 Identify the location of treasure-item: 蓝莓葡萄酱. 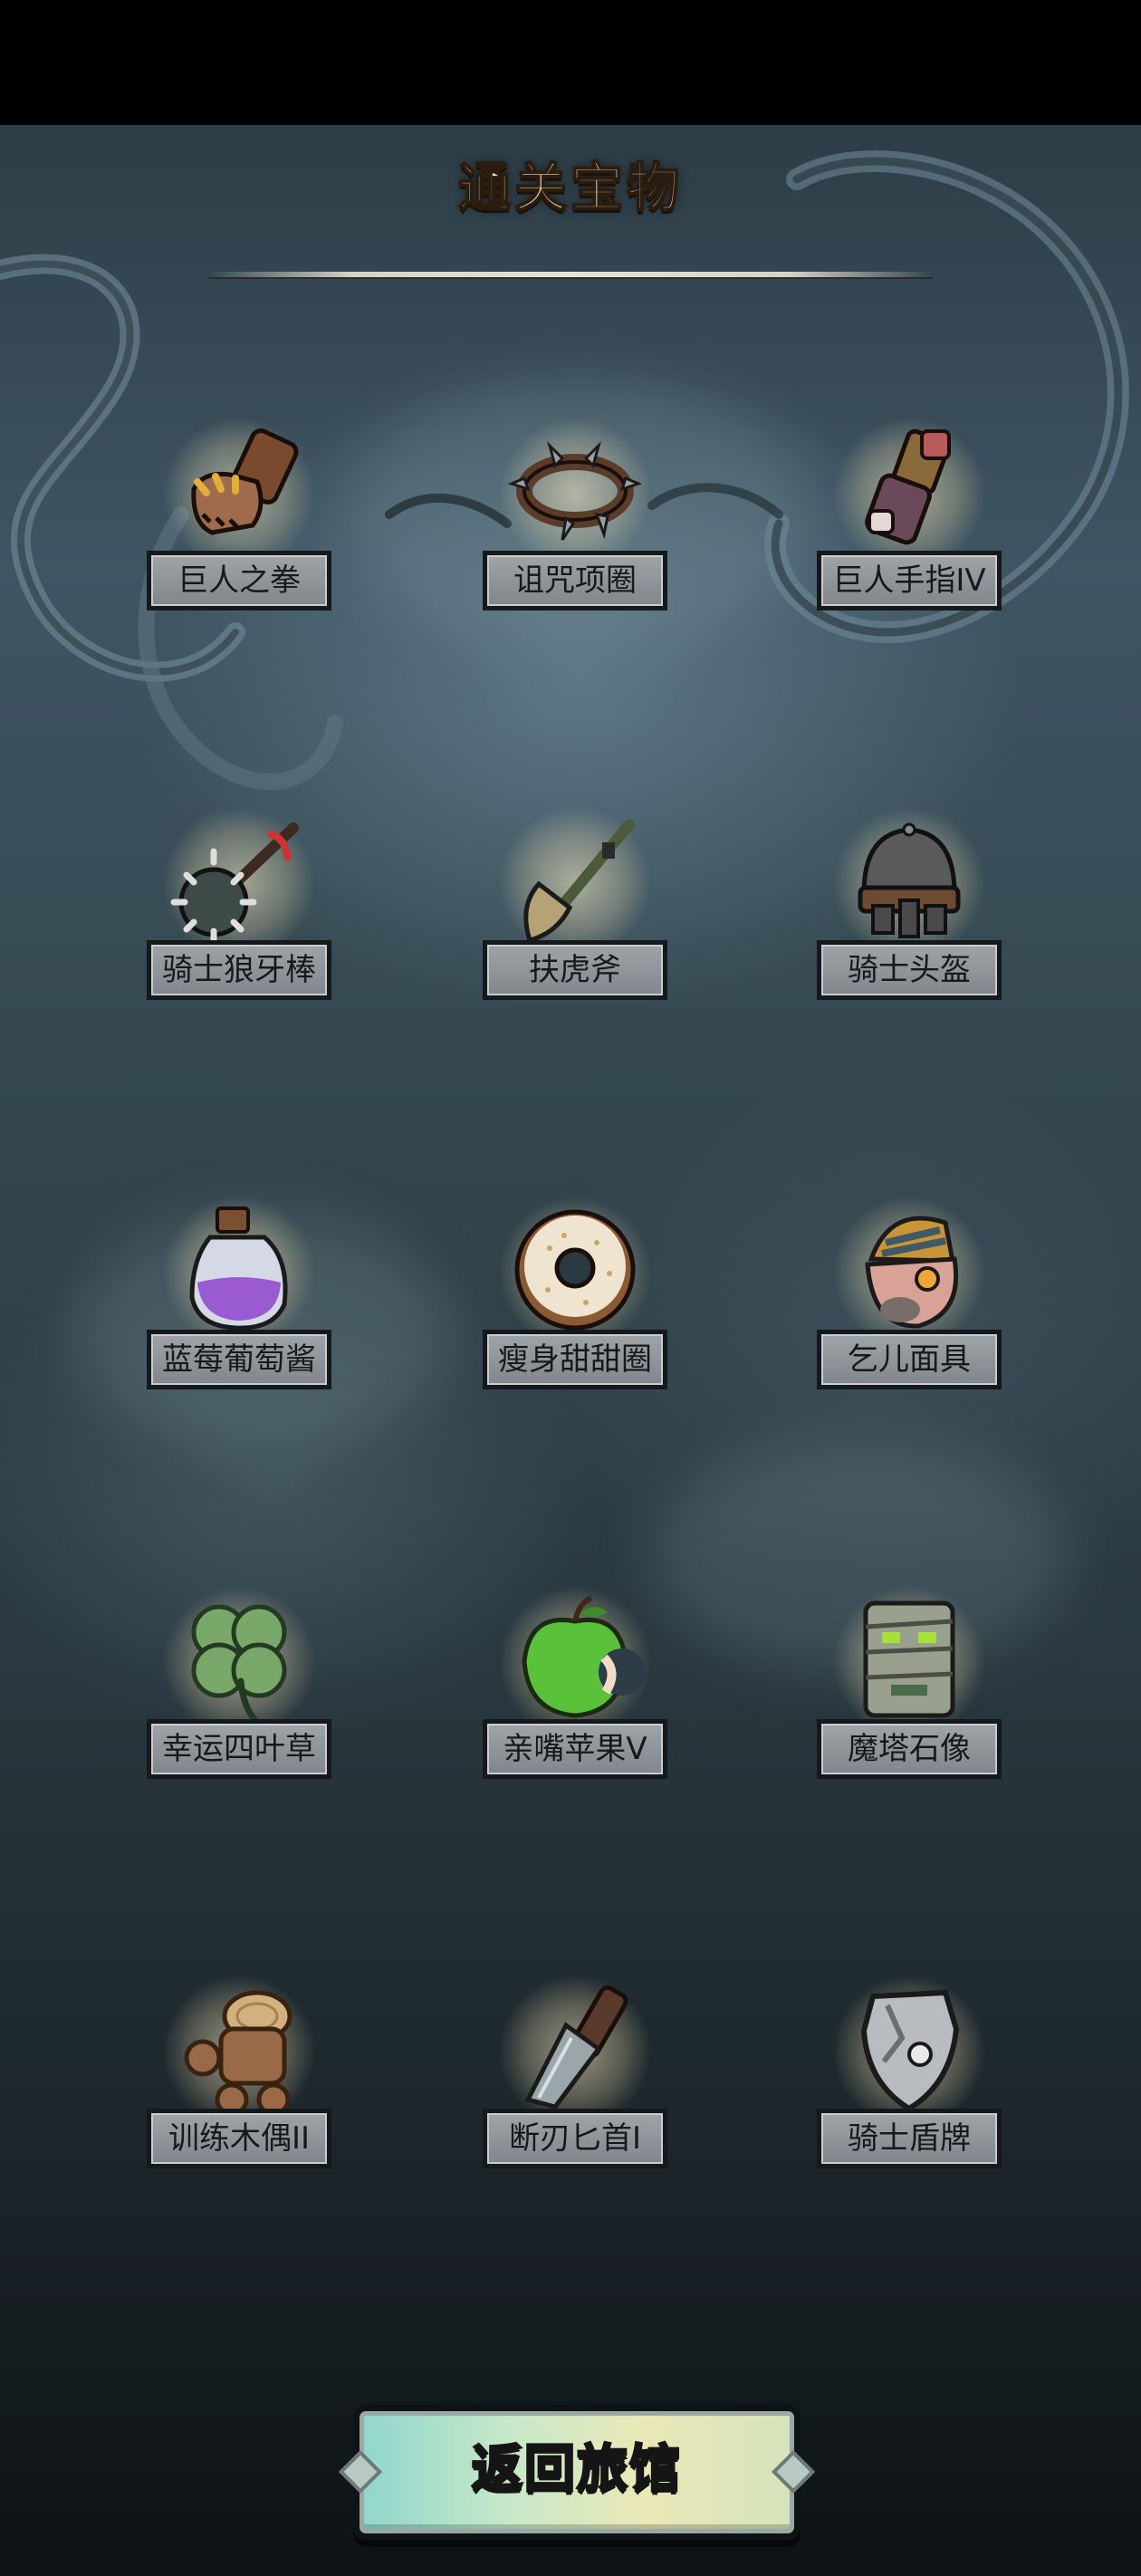
(239, 1313).